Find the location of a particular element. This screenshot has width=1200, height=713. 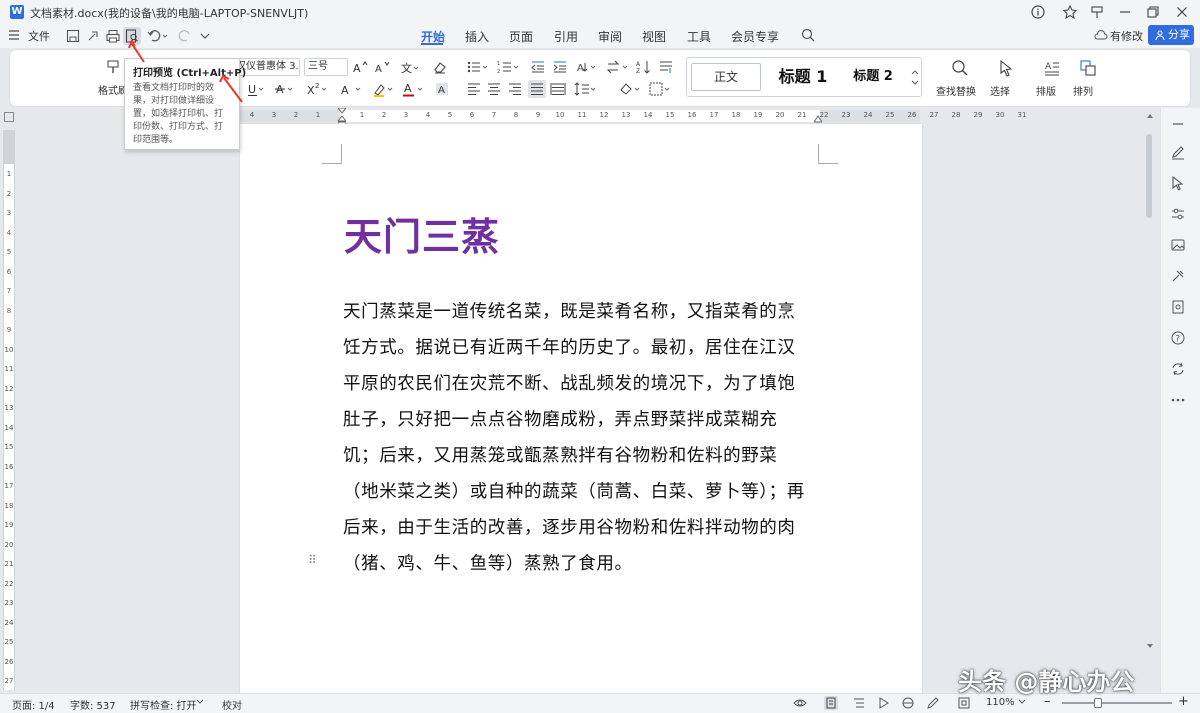

vertical-ruler-number: 11 is located at coordinates (9, 369).